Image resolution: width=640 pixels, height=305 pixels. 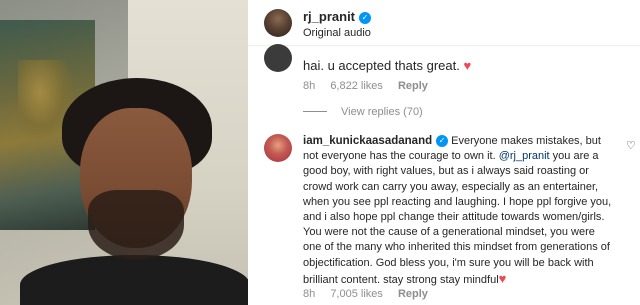 I want to click on mention-link: @rj_pranit, so click(x=524, y=156).